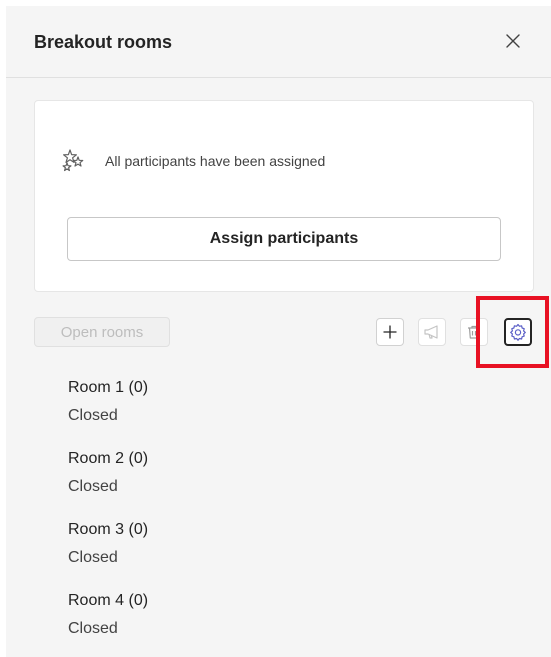 The height and width of the screenshot is (657, 551). What do you see at coordinates (103, 42) in the screenshot?
I see `panel-title: Breakout rooms` at bounding box center [103, 42].